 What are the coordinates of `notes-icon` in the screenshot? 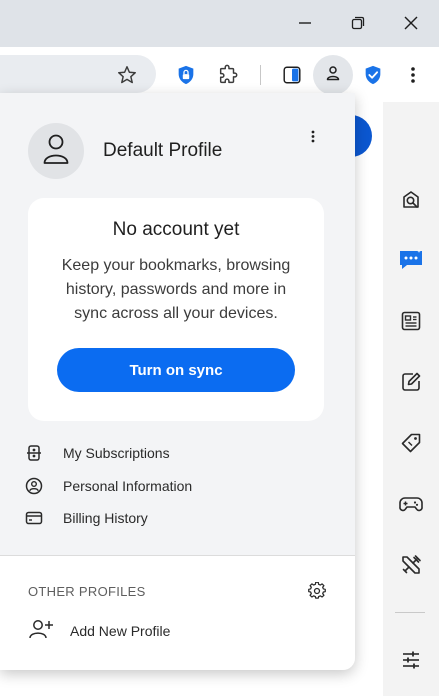 It's located at (411, 382).